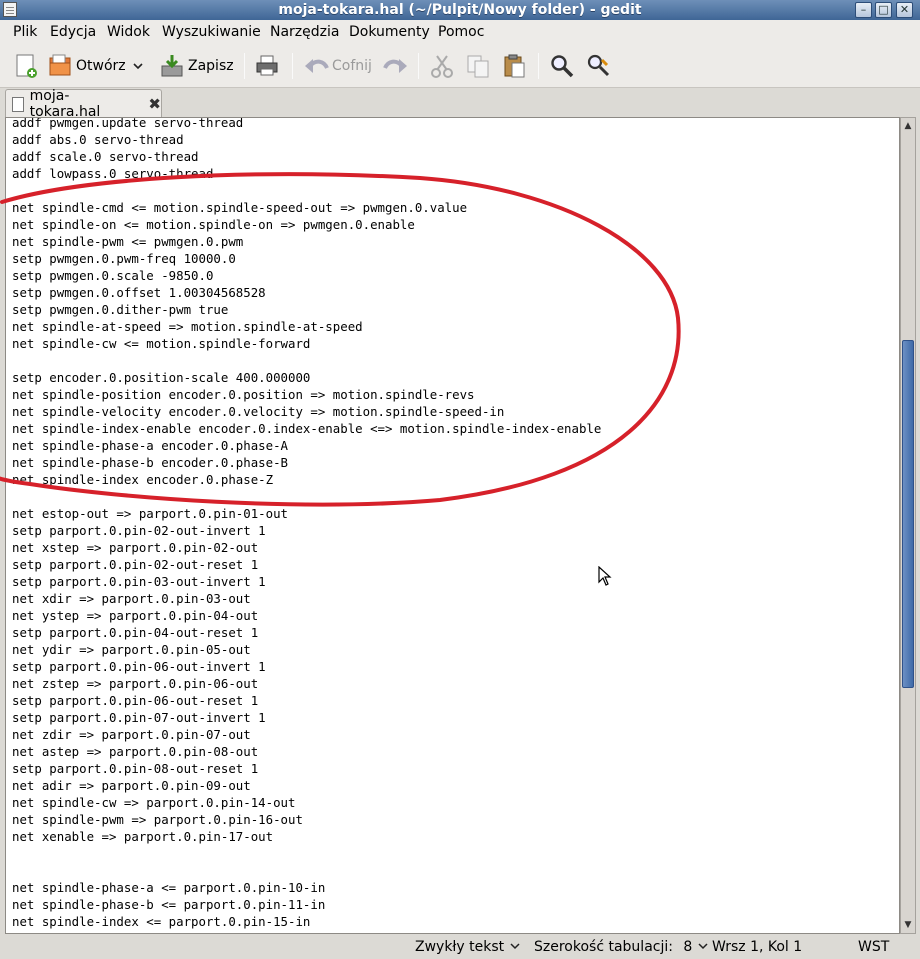 The width and height of the screenshot is (920, 959). I want to click on code-line: setp encoder.0.position-scale 400.000000, so click(161, 377).